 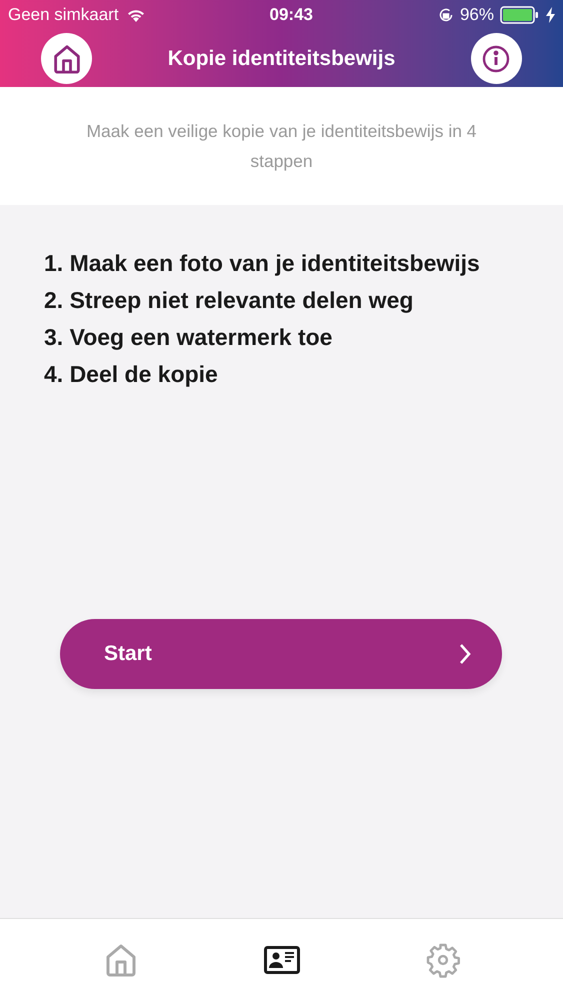 I want to click on start-button: Start, so click(x=281, y=654).